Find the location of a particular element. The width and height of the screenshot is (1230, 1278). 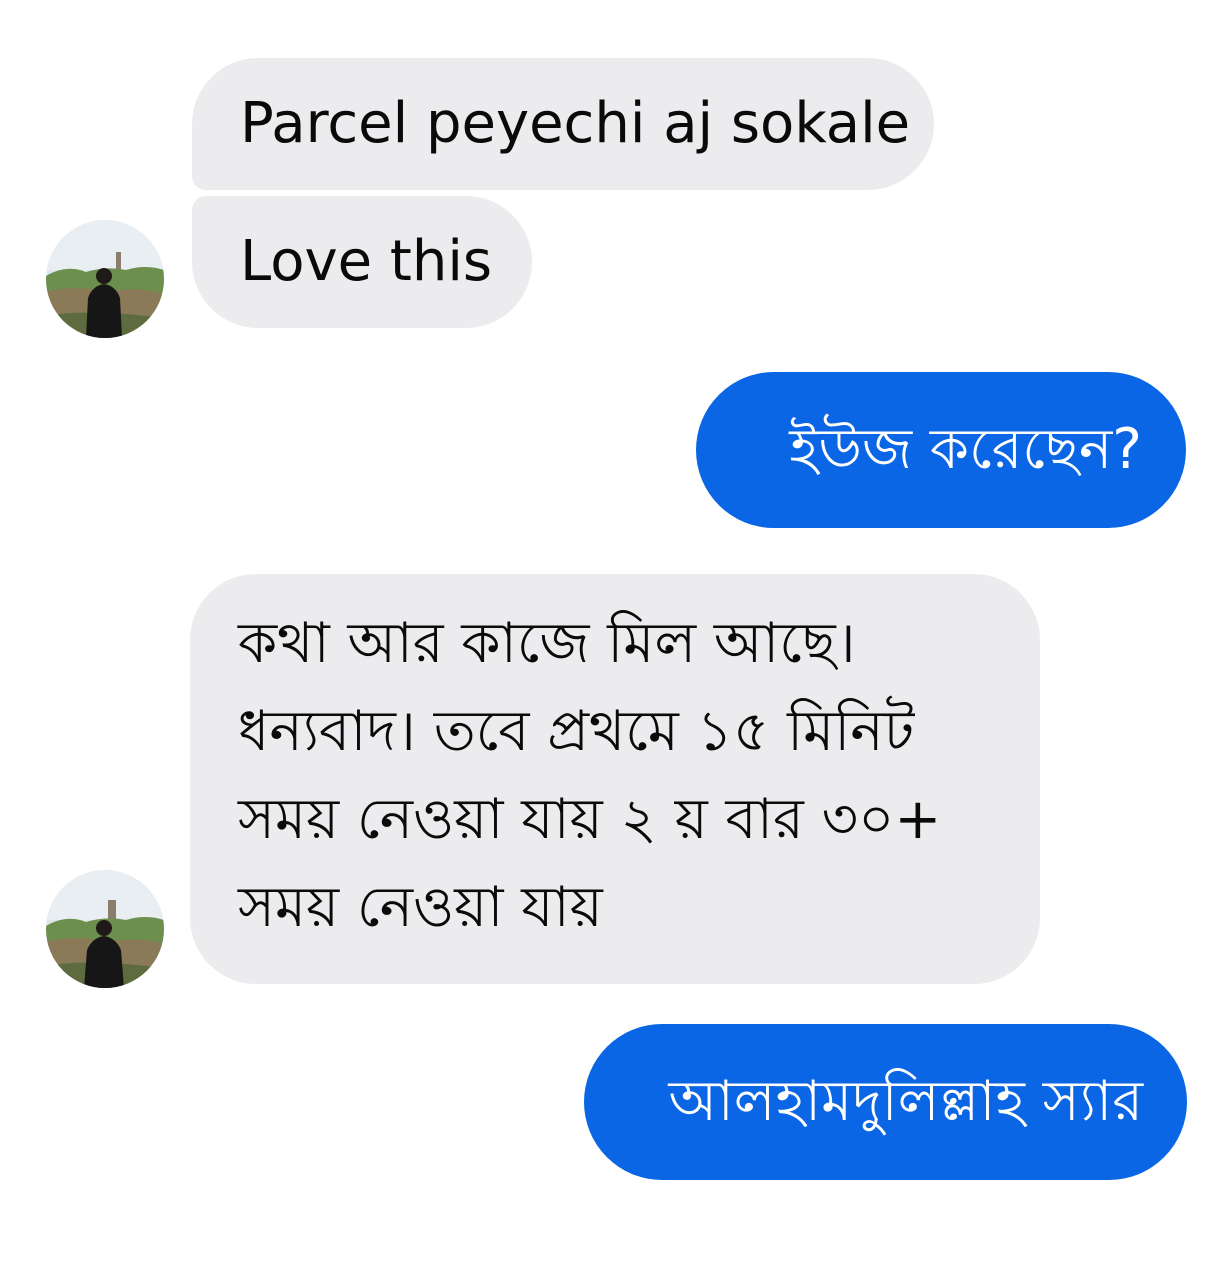

outgoing-message-bubble: ইউজ করেছেন? is located at coordinates (941, 450).